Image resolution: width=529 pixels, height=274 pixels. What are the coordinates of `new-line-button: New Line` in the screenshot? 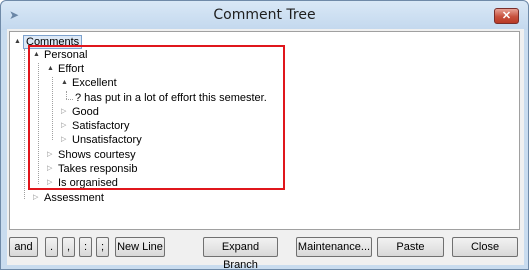 It's located at (140, 247).